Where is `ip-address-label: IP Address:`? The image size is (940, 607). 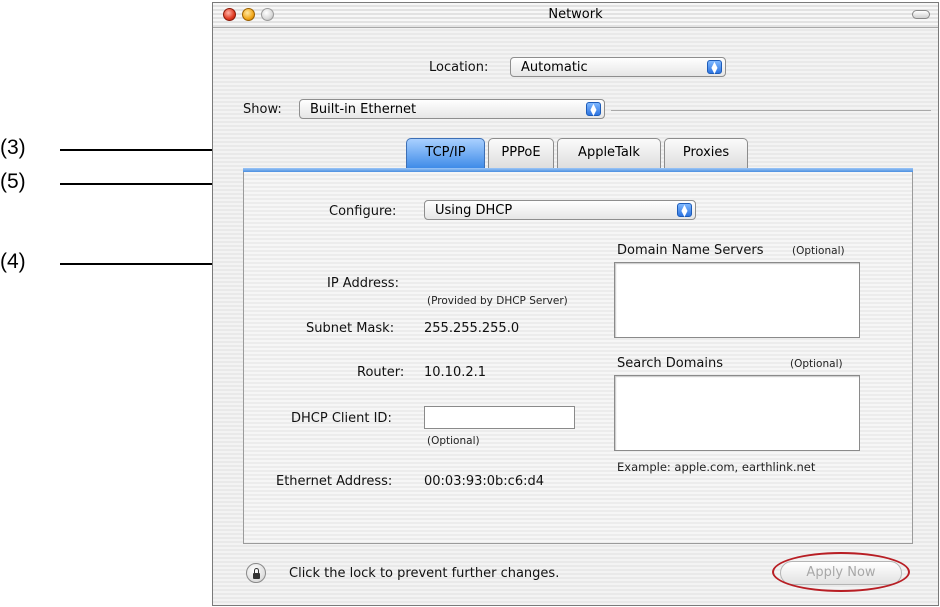 ip-address-label: IP Address: is located at coordinates (363, 283).